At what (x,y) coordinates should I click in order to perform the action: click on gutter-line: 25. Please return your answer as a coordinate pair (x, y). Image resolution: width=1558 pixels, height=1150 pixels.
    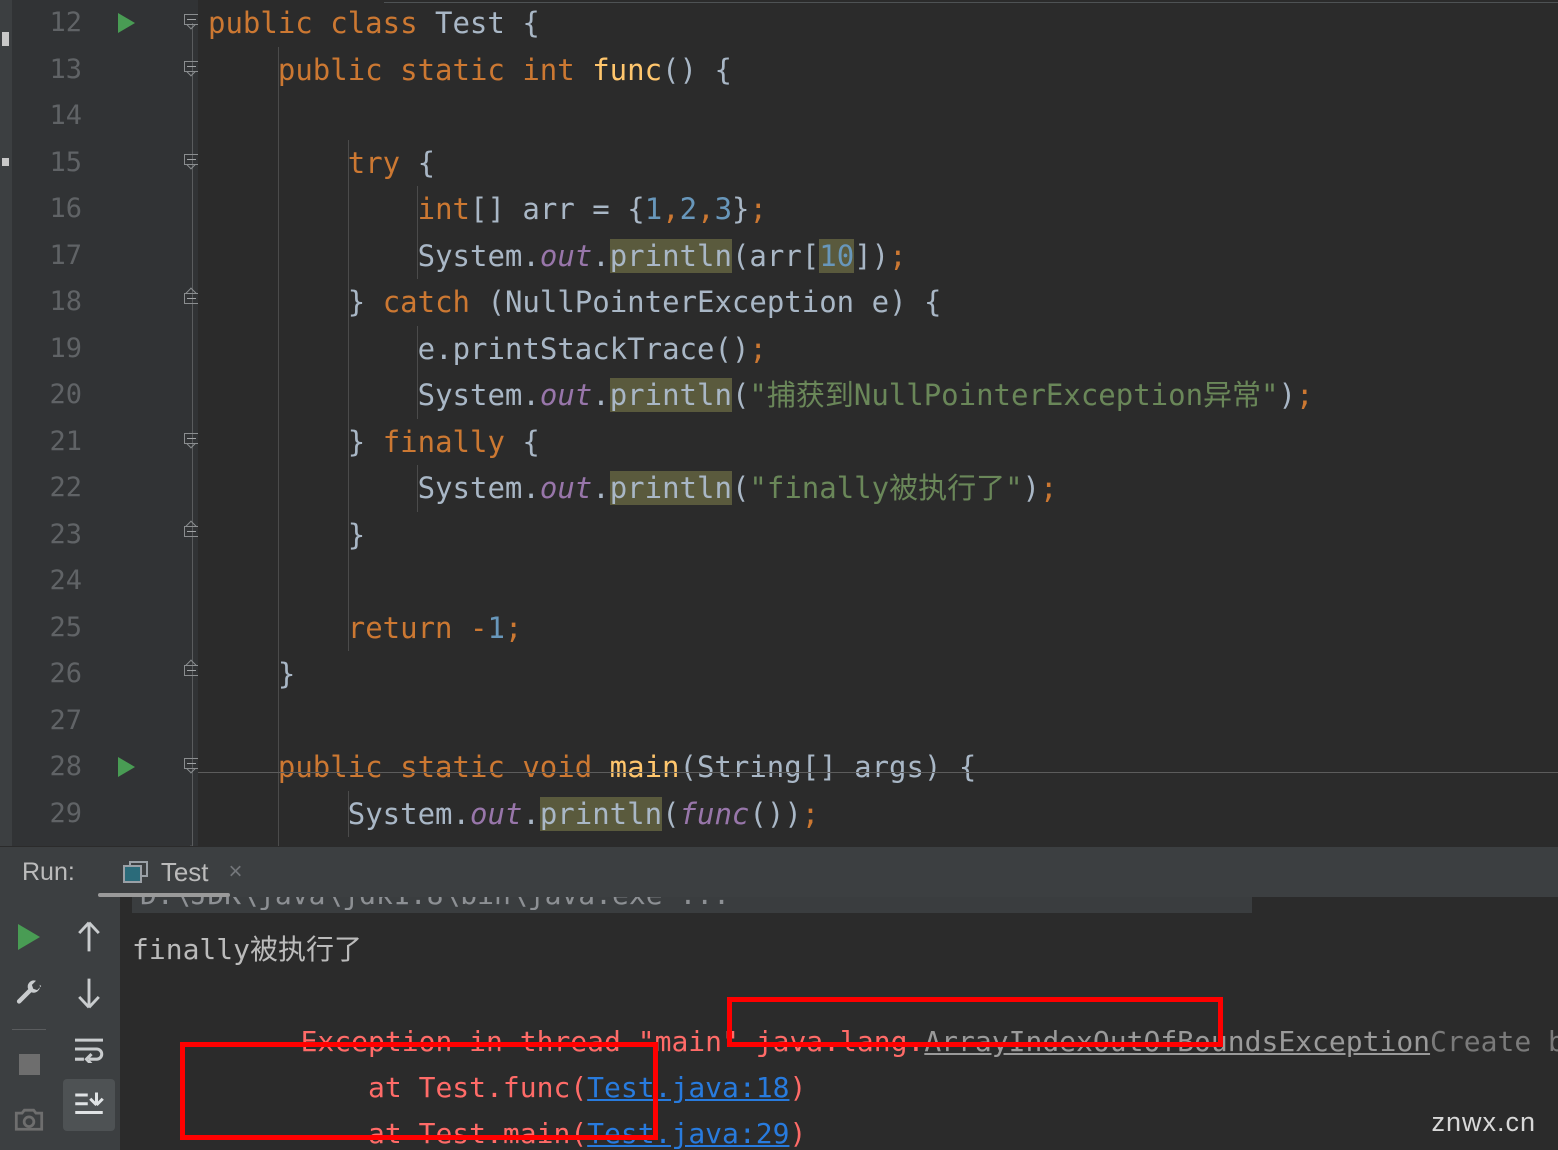
    Looking at the image, I should click on (105, 628).